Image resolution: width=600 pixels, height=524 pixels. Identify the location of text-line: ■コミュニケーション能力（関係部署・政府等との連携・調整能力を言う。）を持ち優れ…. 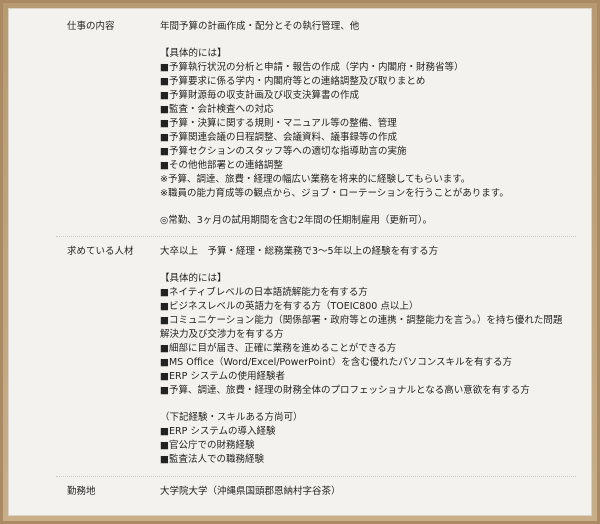
(361, 327).